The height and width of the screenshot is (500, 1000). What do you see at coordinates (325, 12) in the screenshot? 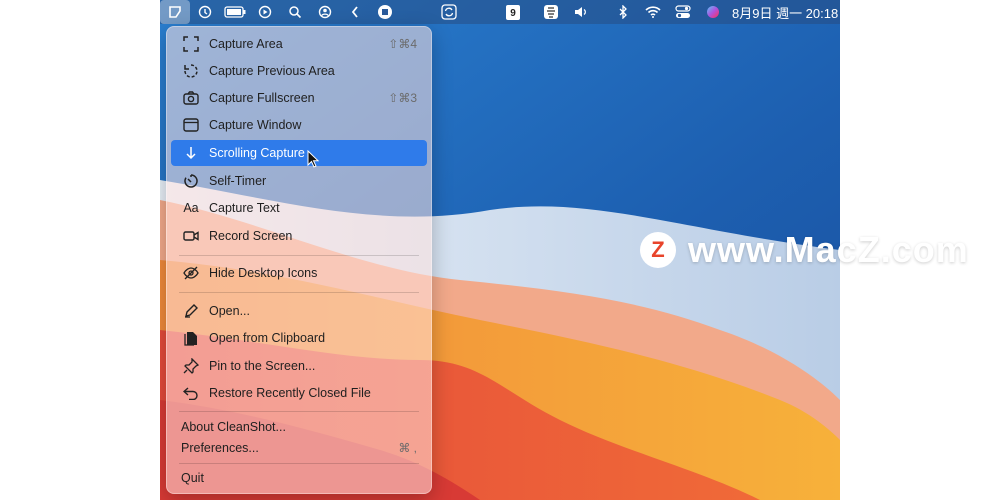
I see `user-icon` at bounding box center [325, 12].